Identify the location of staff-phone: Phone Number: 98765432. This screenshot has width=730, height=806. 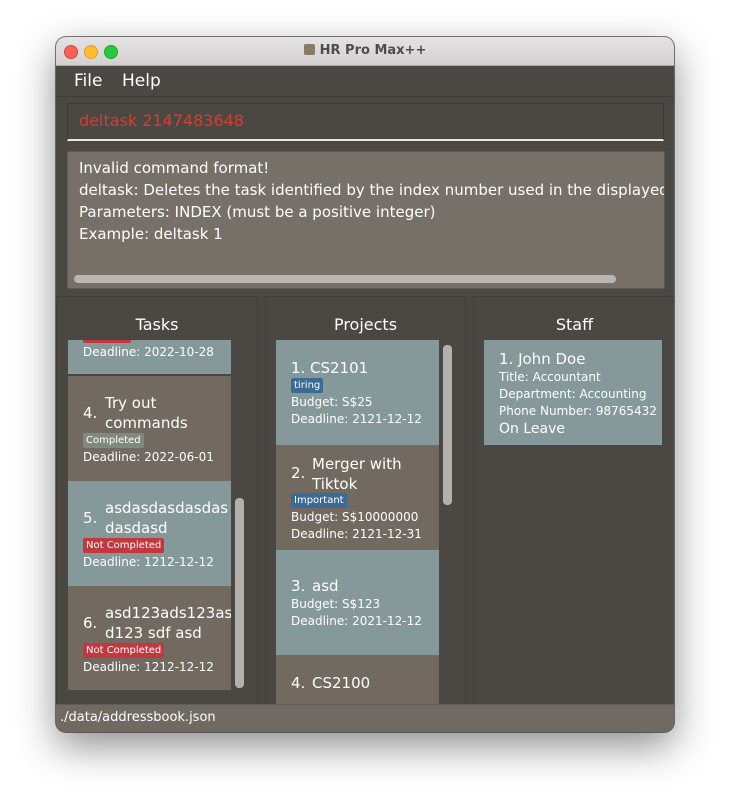
(578, 411).